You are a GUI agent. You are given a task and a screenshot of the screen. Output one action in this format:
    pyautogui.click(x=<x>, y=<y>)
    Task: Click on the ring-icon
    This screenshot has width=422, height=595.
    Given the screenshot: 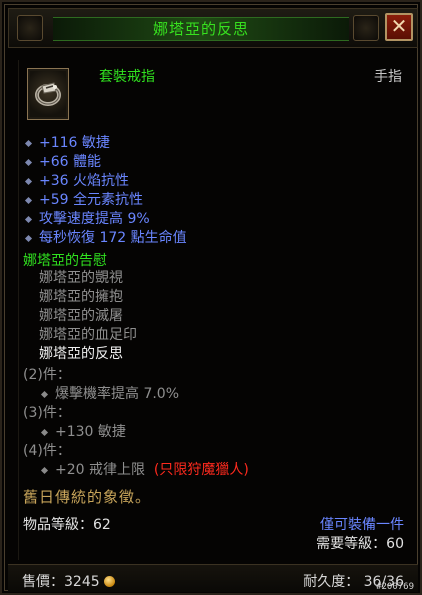 What is the action you would take?
    pyautogui.click(x=48, y=94)
    